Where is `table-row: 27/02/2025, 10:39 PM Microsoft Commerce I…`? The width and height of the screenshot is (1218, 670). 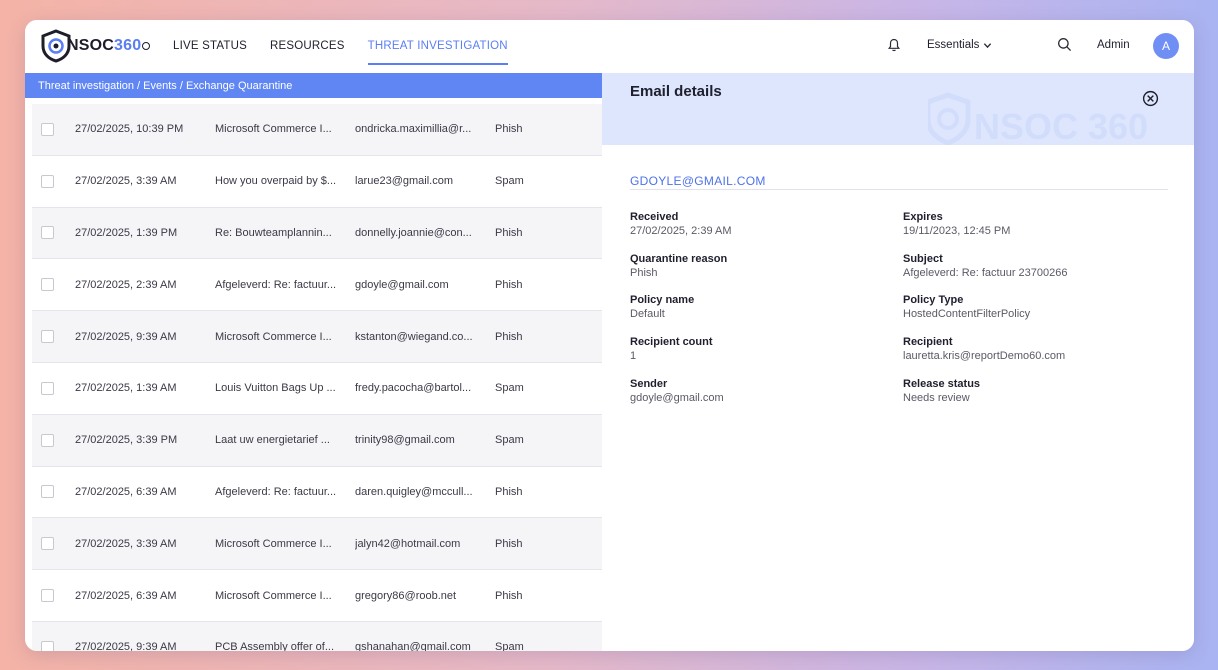
table-row: 27/02/2025, 10:39 PM Microsoft Commerce I… is located at coordinates (317, 130).